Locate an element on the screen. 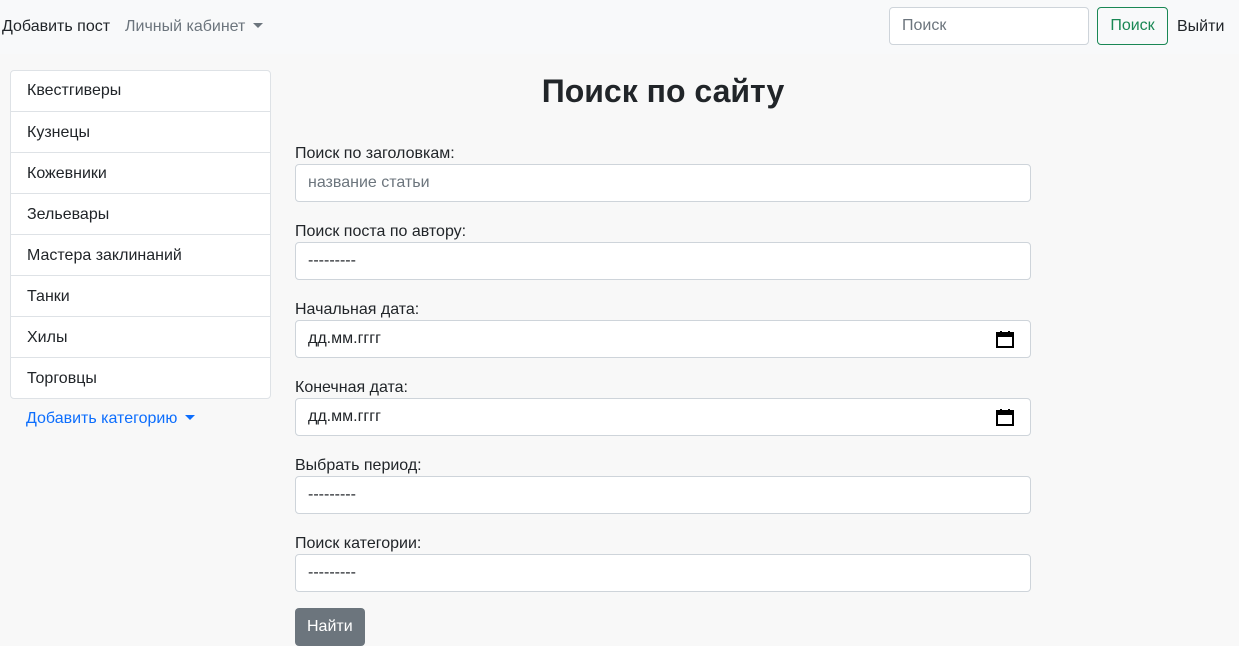  sidebar-item-traders: Торговцы is located at coordinates (140, 377).